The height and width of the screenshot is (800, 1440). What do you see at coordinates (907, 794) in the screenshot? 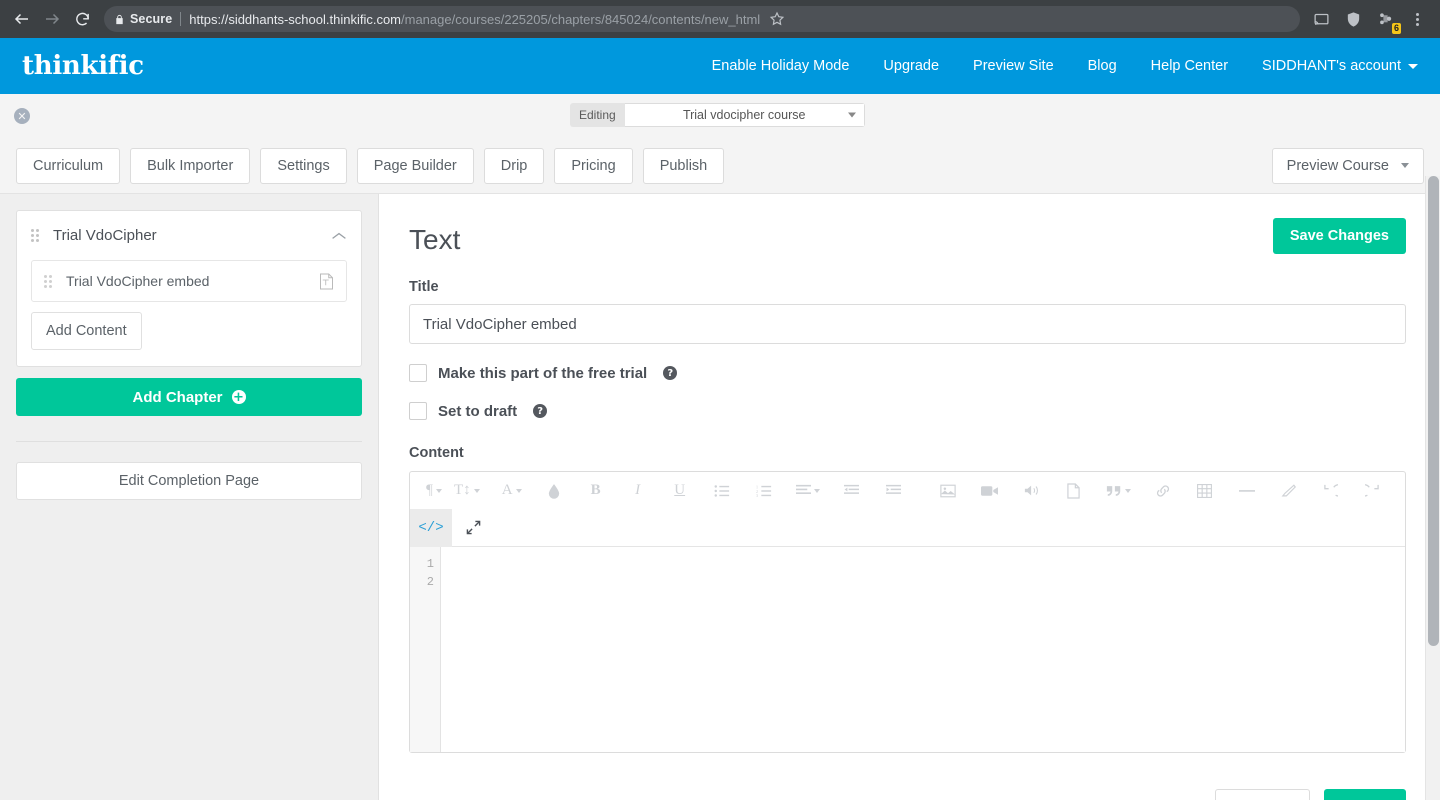
I see `bottom-action-bar: Cancel Save` at bounding box center [907, 794].